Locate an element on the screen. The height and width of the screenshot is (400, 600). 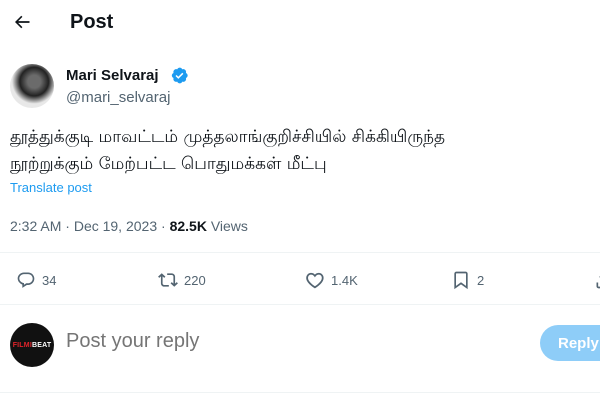
bookmark-count: 2 is located at coordinates (481, 280).